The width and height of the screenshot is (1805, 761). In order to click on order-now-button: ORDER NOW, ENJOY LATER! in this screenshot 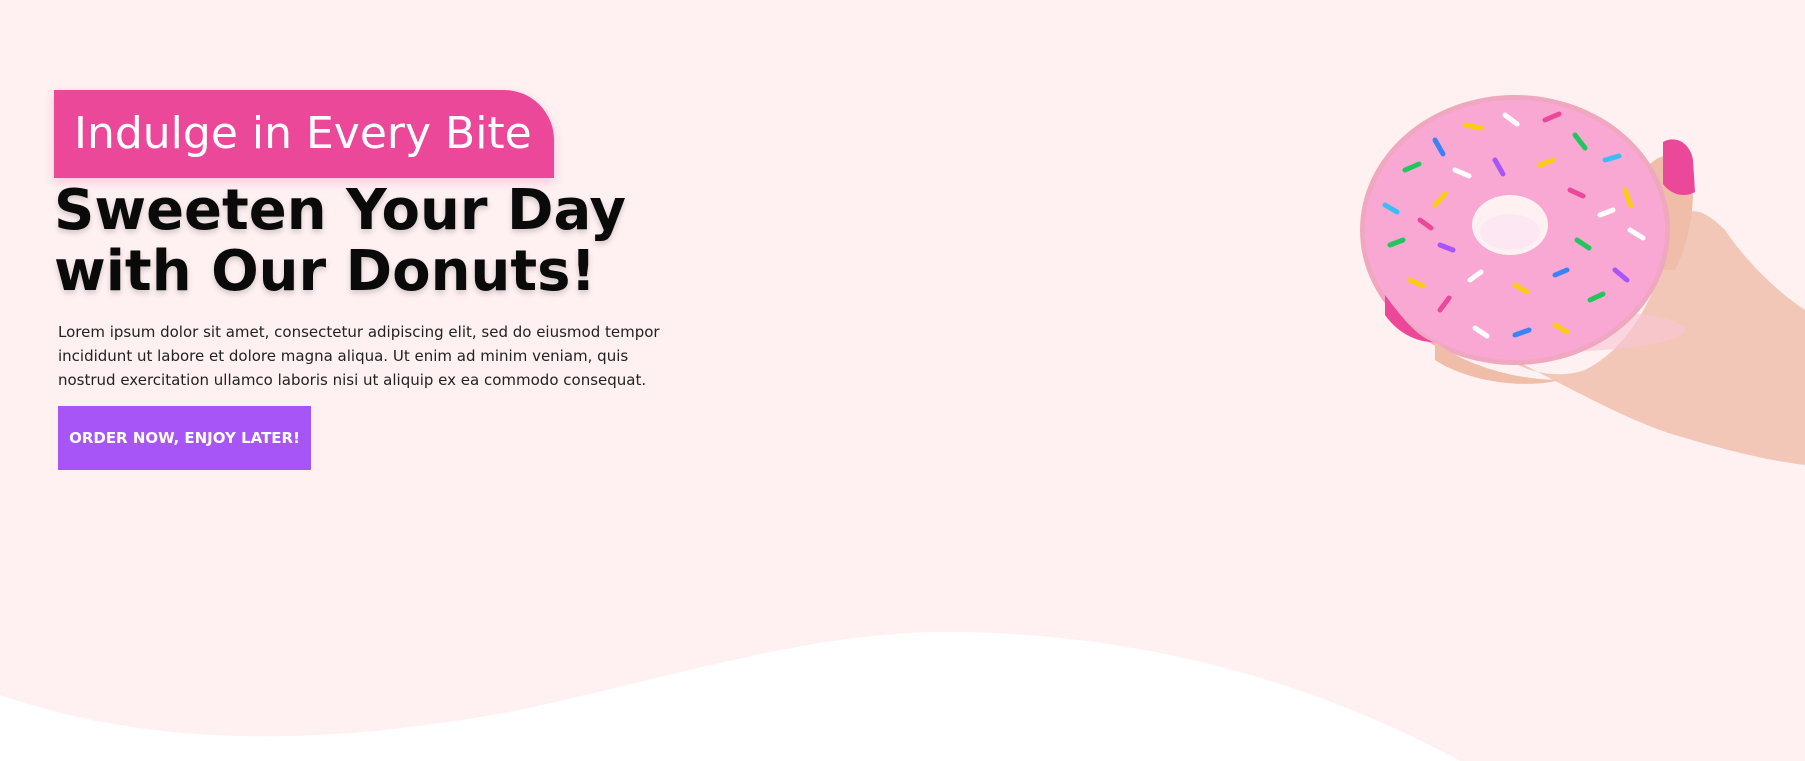, I will do `click(184, 438)`.